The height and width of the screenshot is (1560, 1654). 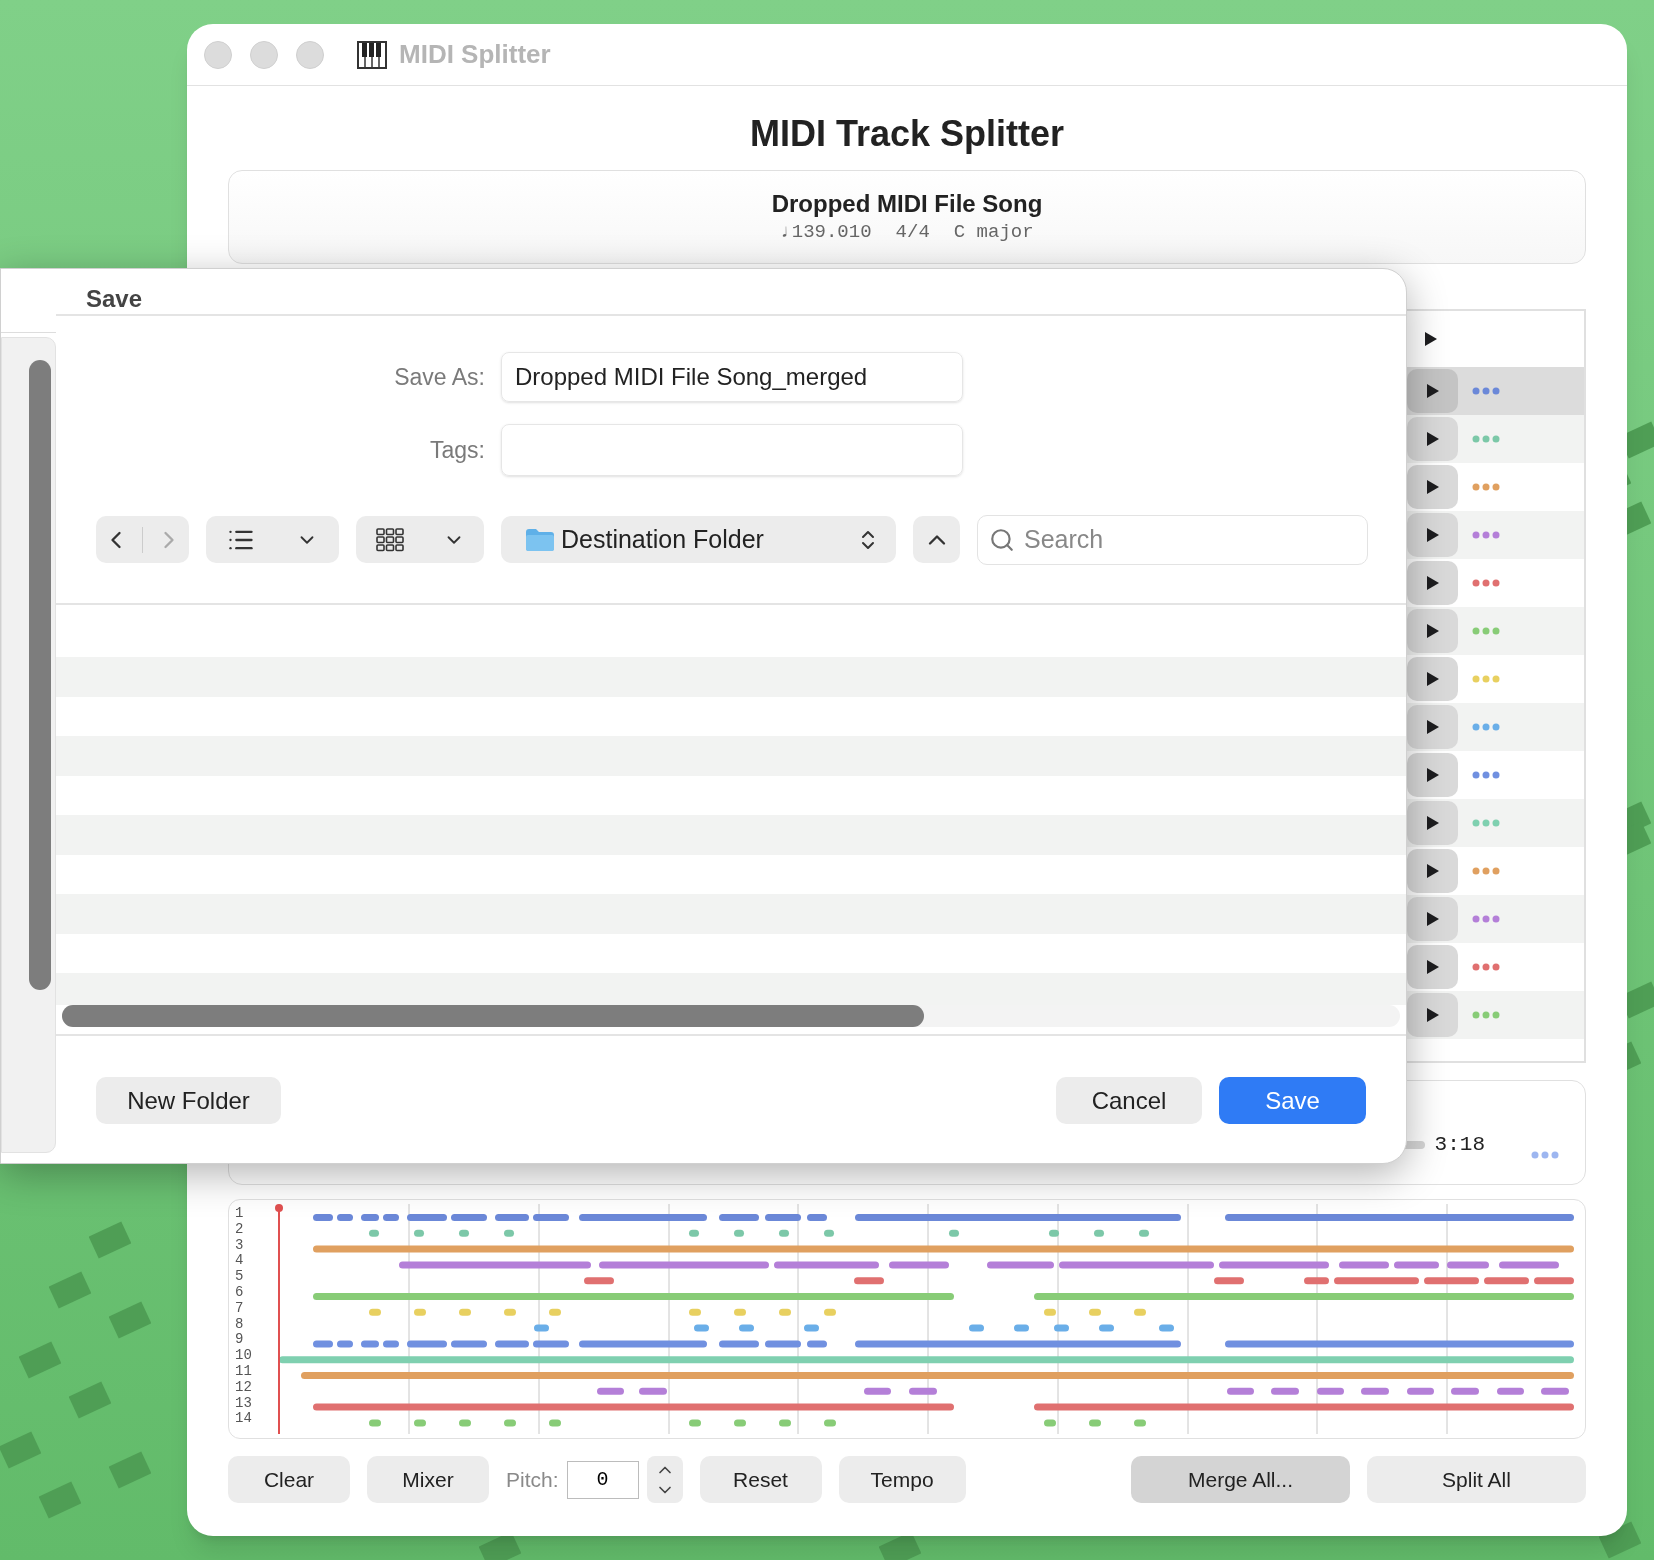 I want to click on pitch-field: 0, so click(x=602, y=1479).